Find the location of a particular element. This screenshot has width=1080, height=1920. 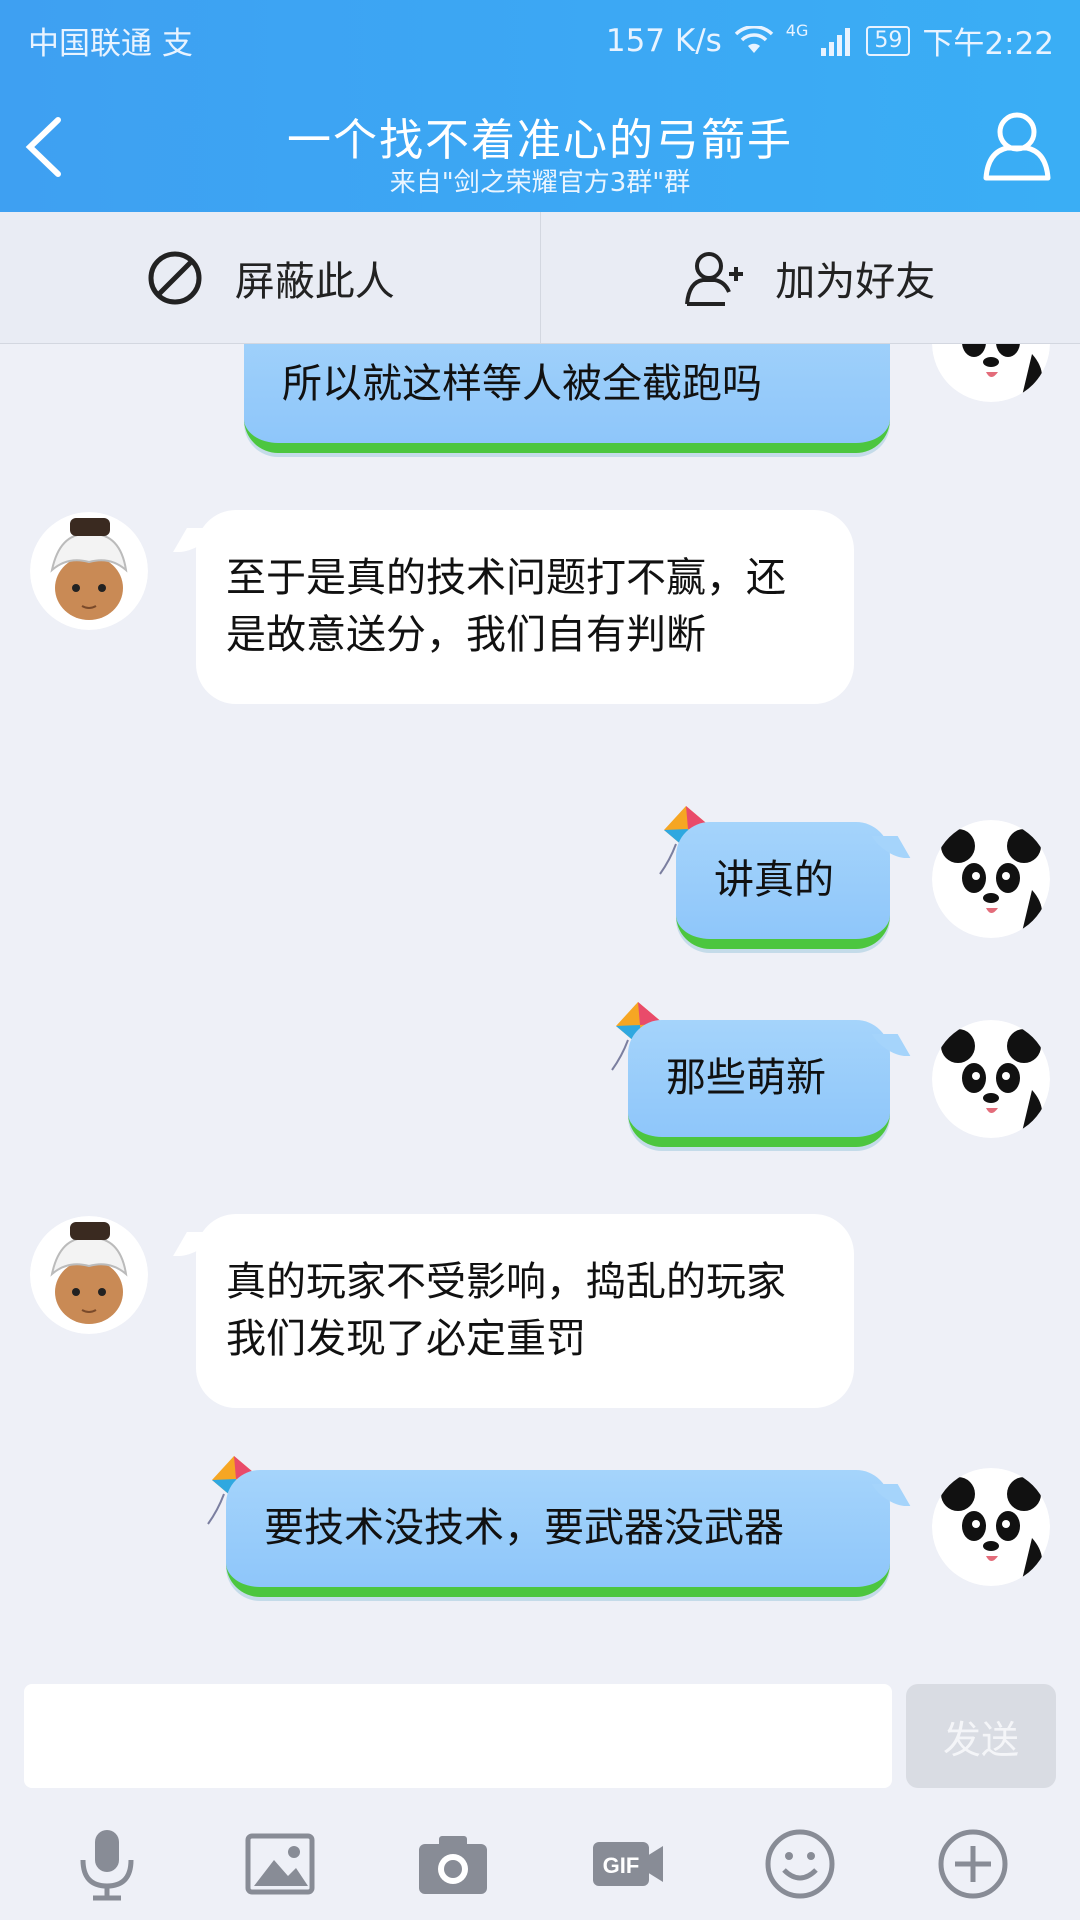

plus-icon is located at coordinates (973, 1864).